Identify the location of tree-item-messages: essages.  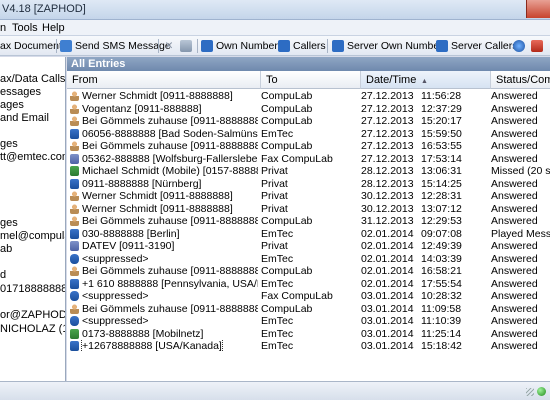
(20, 92).